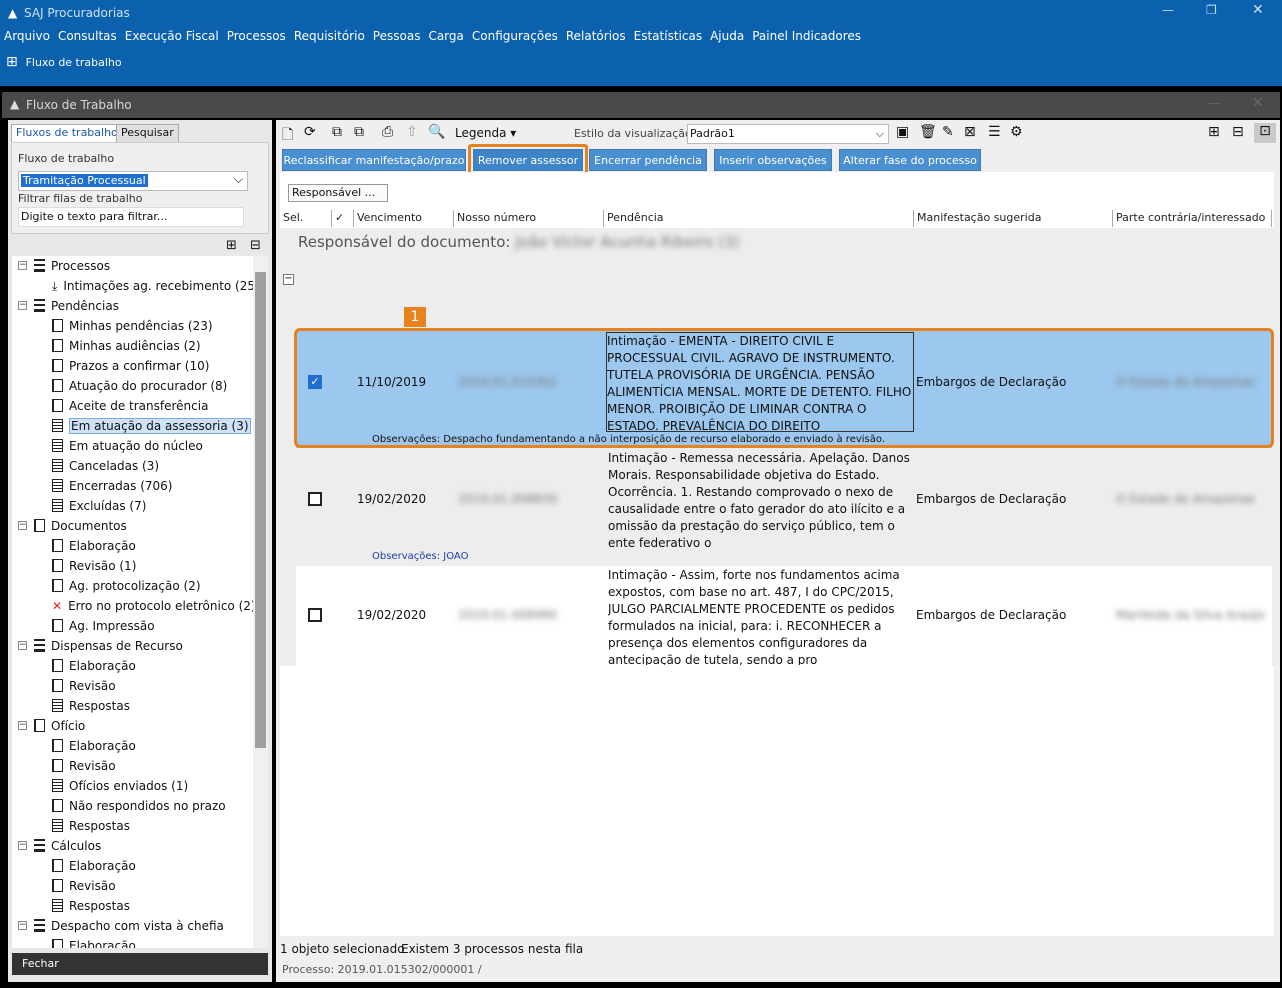  I want to click on tree-item: ⤓ Intimações ag. recebimento (256), so click(159, 286).